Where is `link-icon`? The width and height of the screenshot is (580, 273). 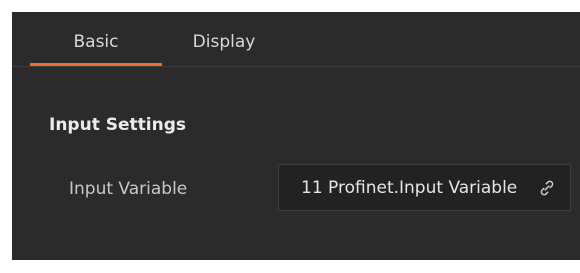
link-icon is located at coordinates (547, 188).